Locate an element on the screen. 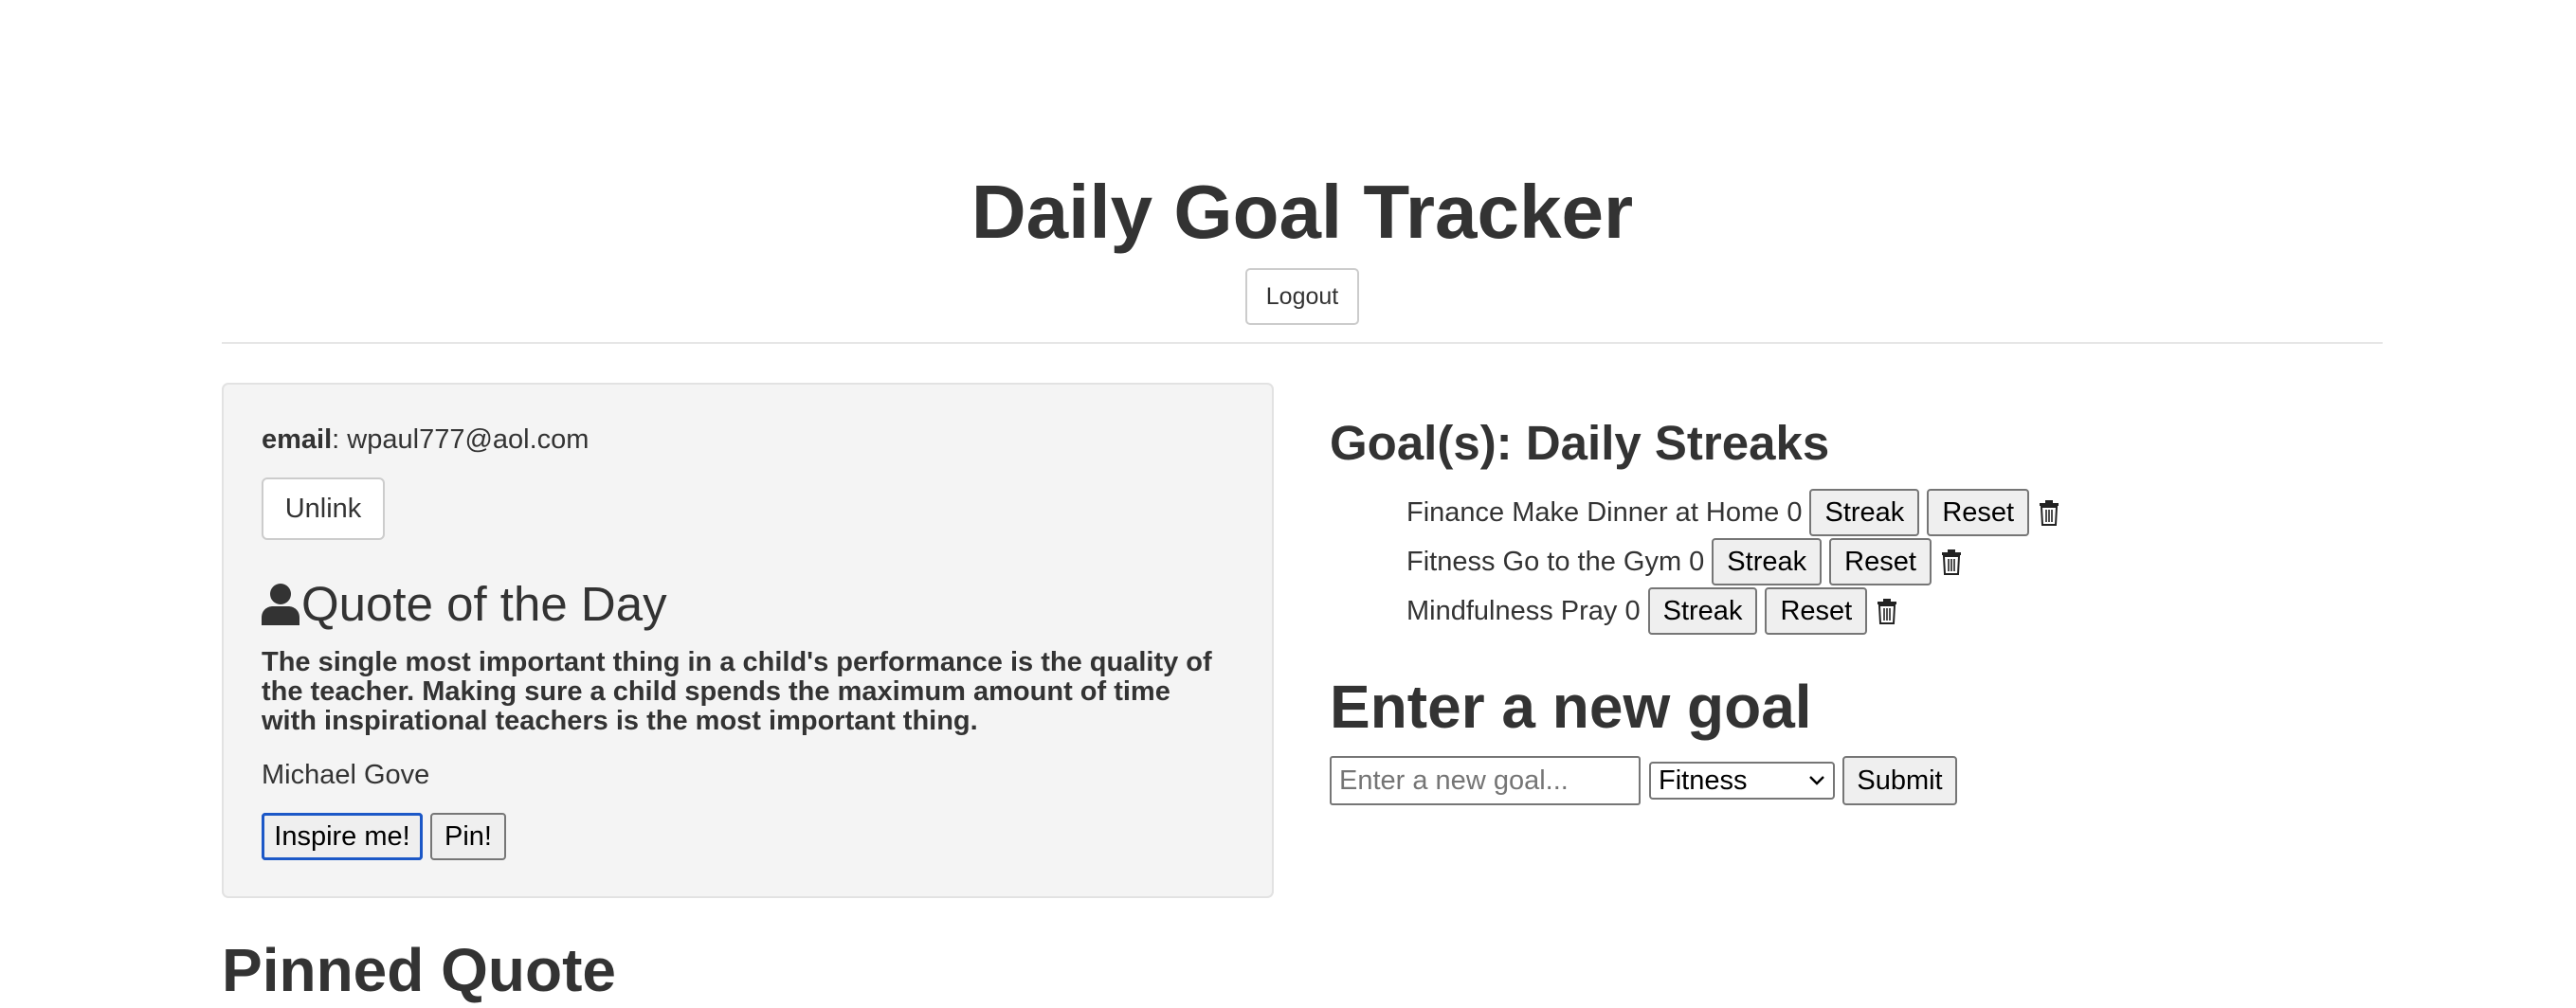  email-value: wpaul777@aol.com is located at coordinates (468, 439).